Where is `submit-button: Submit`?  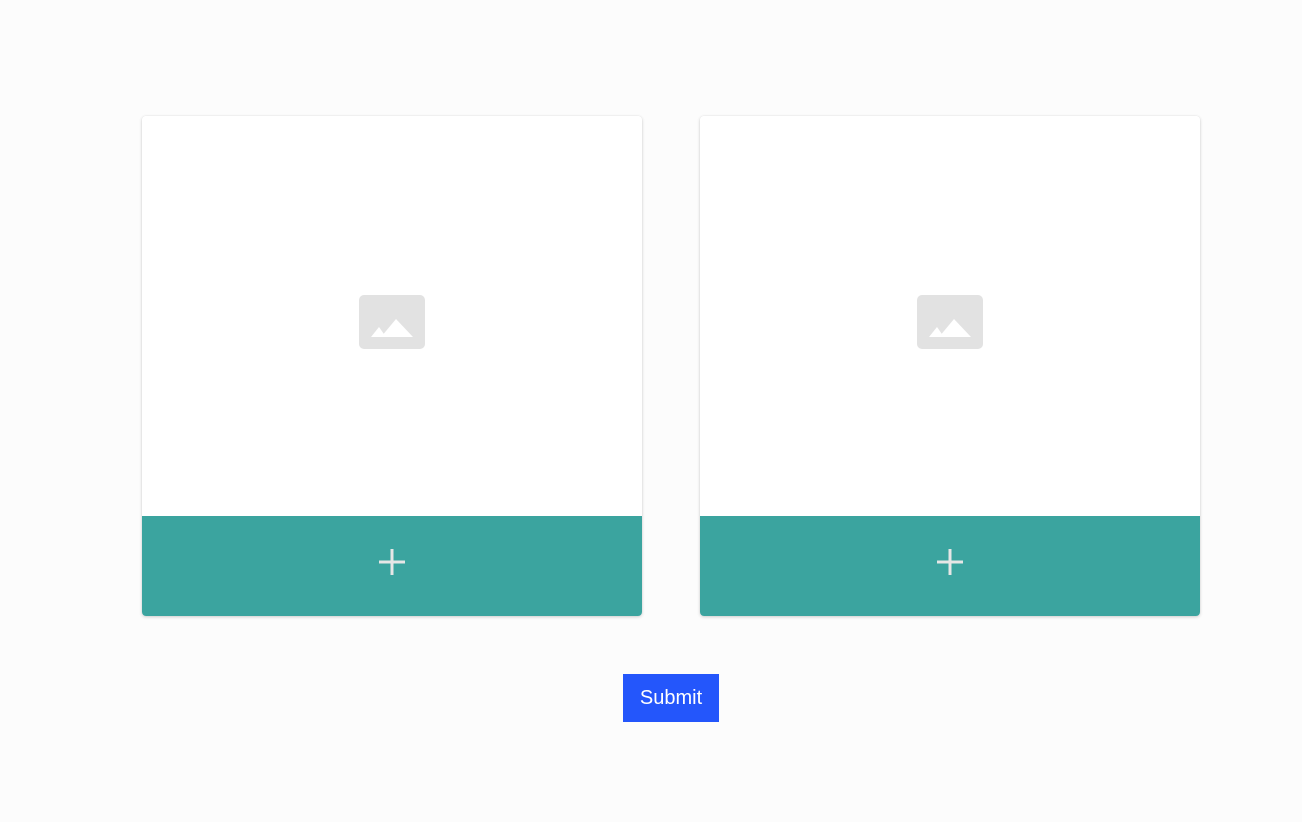 submit-button: Submit is located at coordinates (671, 698).